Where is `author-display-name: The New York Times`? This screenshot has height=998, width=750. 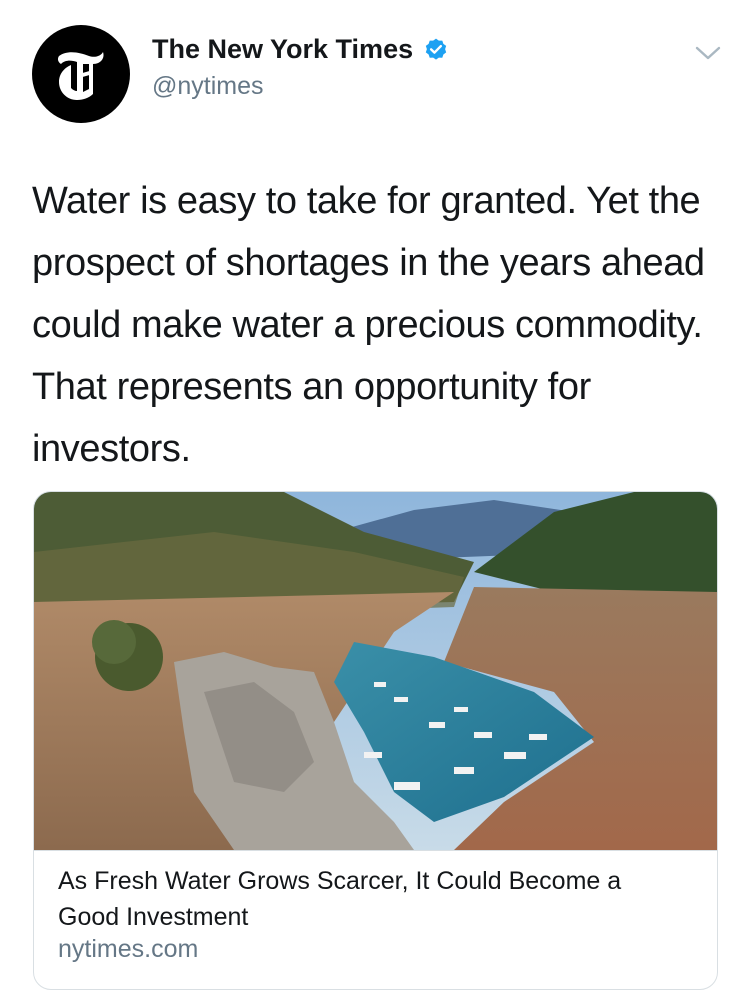
author-display-name: The New York Times is located at coordinates (282, 49).